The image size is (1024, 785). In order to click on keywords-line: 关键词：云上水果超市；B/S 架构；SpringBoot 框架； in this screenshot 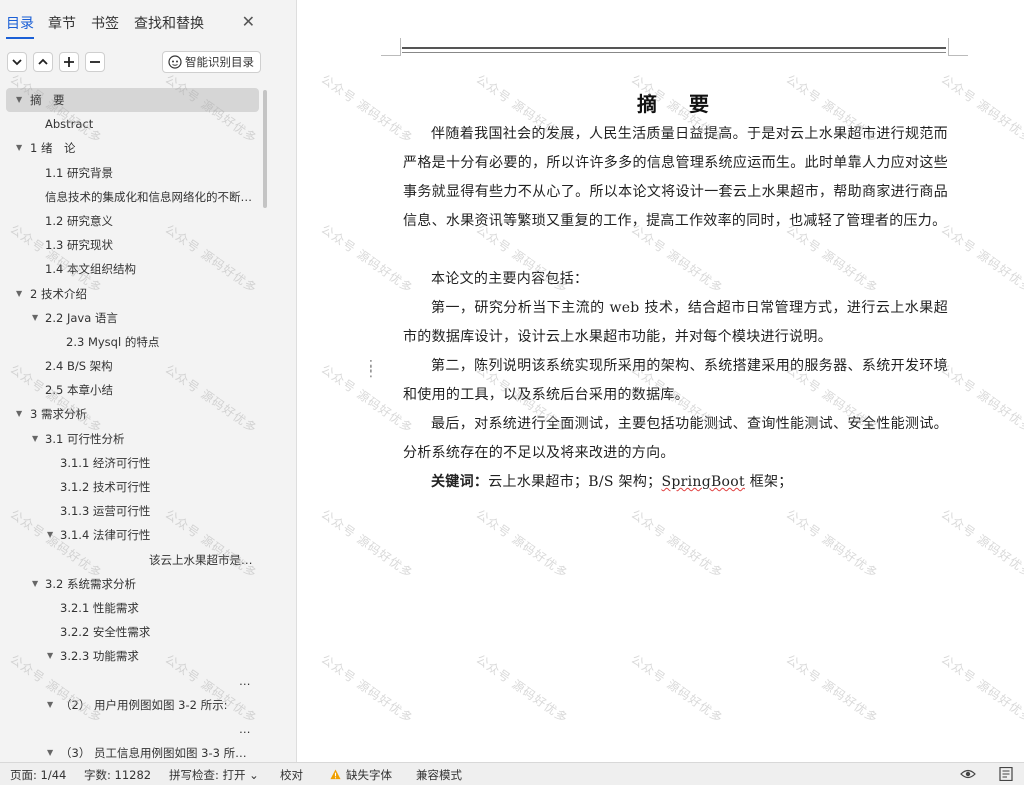, I will do `click(675, 482)`.